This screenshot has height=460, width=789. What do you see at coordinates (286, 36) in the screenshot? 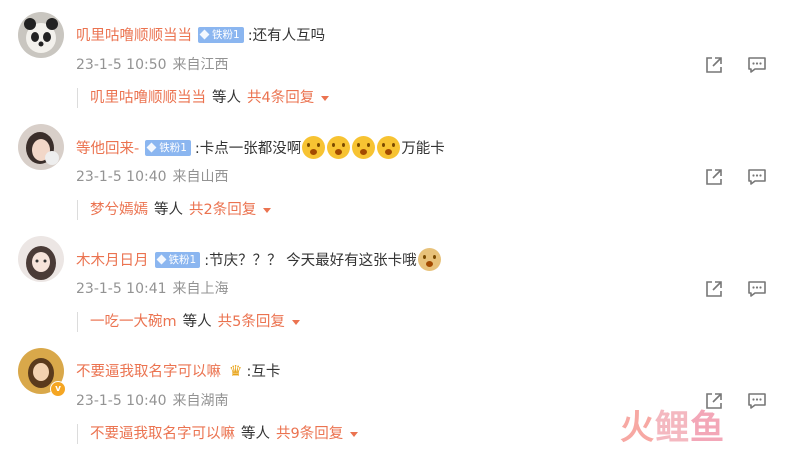
I see `comment-text: :还有人互吗` at bounding box center [286, 36].